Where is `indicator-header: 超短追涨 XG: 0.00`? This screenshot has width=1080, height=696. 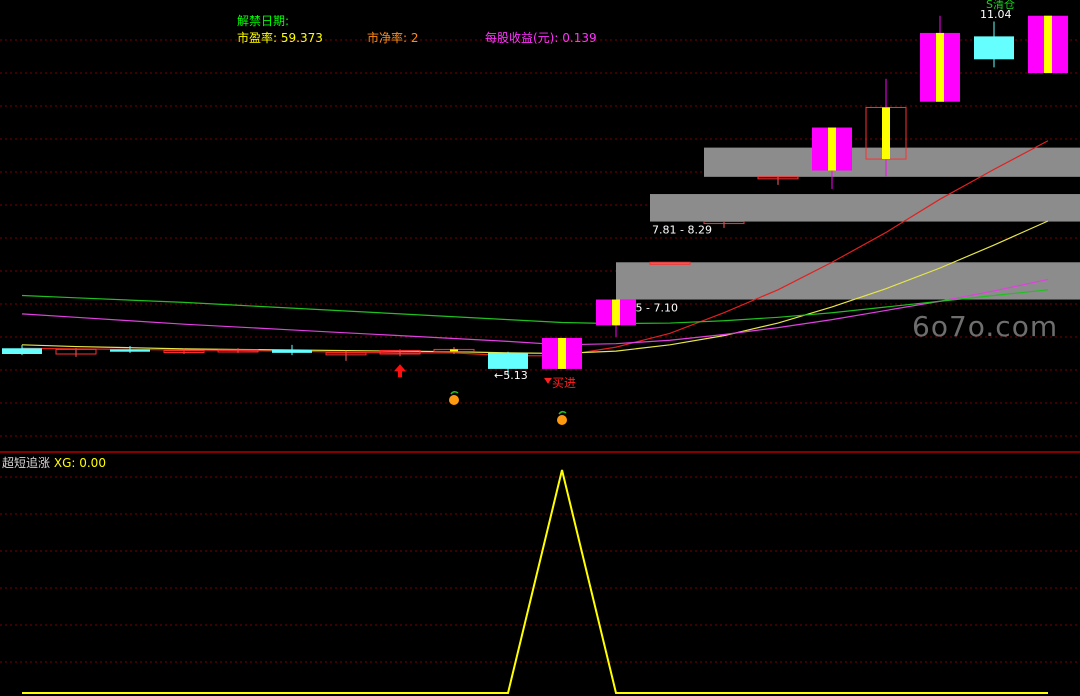
indicator-header: 超短追涨 XG: 0.00 is located at coordinates (54, 462).